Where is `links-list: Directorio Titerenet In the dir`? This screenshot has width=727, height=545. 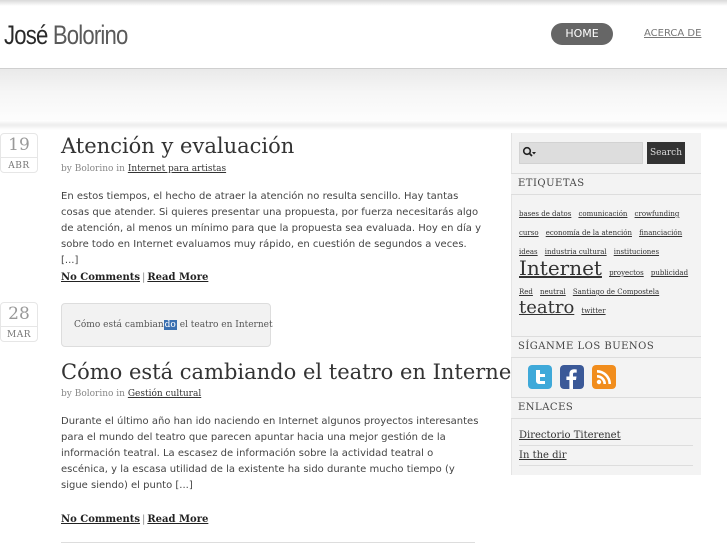 links-list: Directorio Titerenet In the dir is located at coordinates (606, 446).